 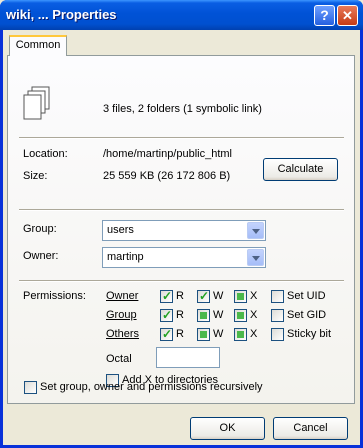 What do you see at coordinates (54, 296) in the screenshot?
I see `permissions-label: Permissions:` at bounding box center [54, 296].